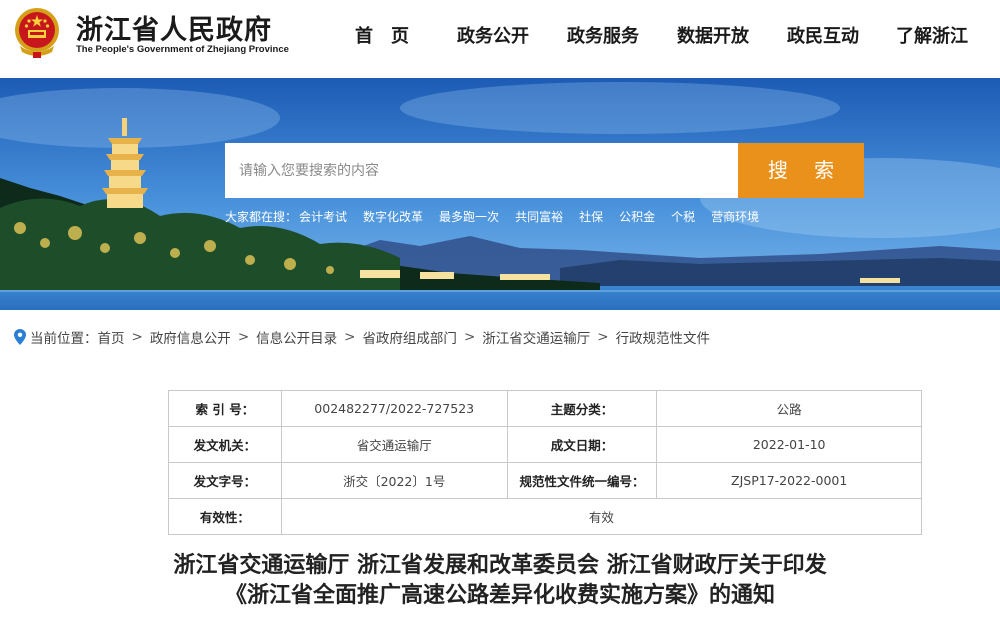  Describe the element at coordinates (64, 339) in the screenshot. I see `breadcrumb-prefix: 当前位置：` at that location.